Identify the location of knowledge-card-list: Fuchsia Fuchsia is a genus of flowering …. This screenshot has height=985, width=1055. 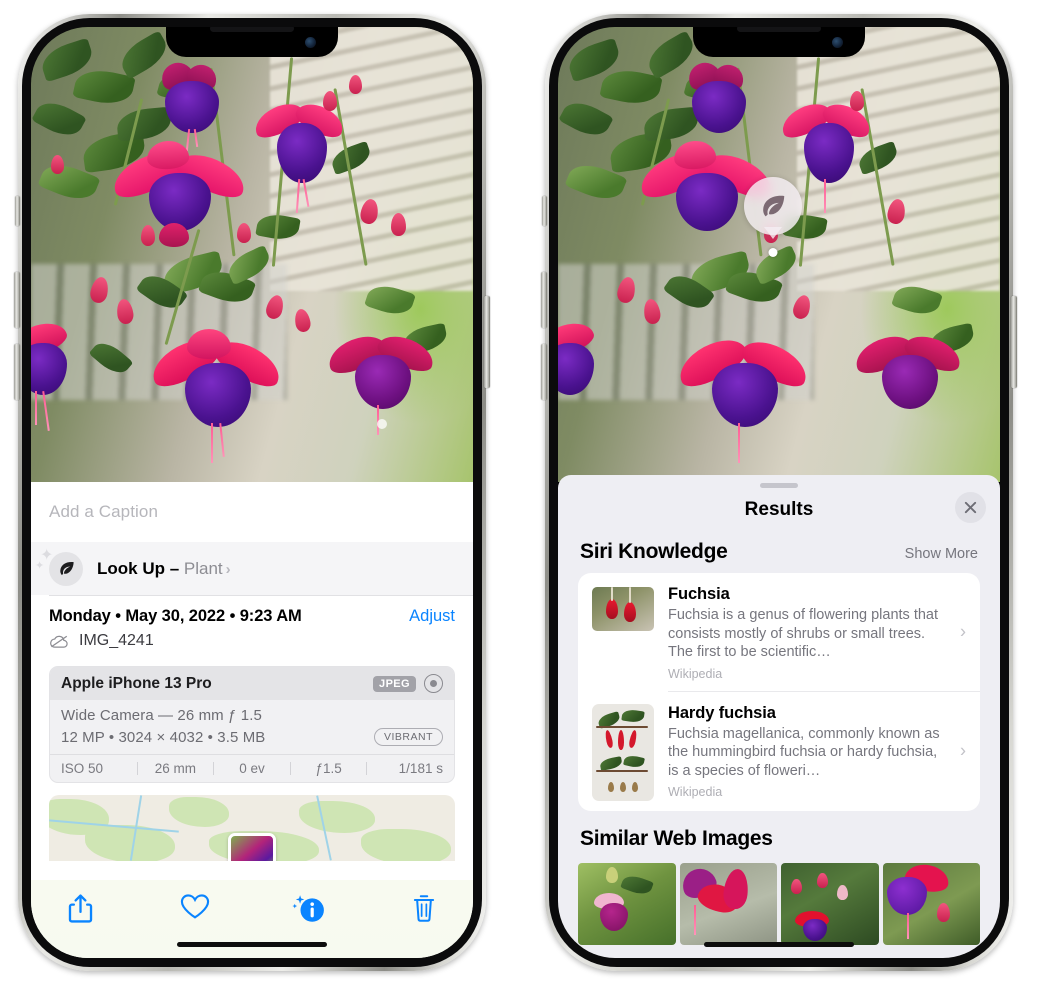
(779, 692).